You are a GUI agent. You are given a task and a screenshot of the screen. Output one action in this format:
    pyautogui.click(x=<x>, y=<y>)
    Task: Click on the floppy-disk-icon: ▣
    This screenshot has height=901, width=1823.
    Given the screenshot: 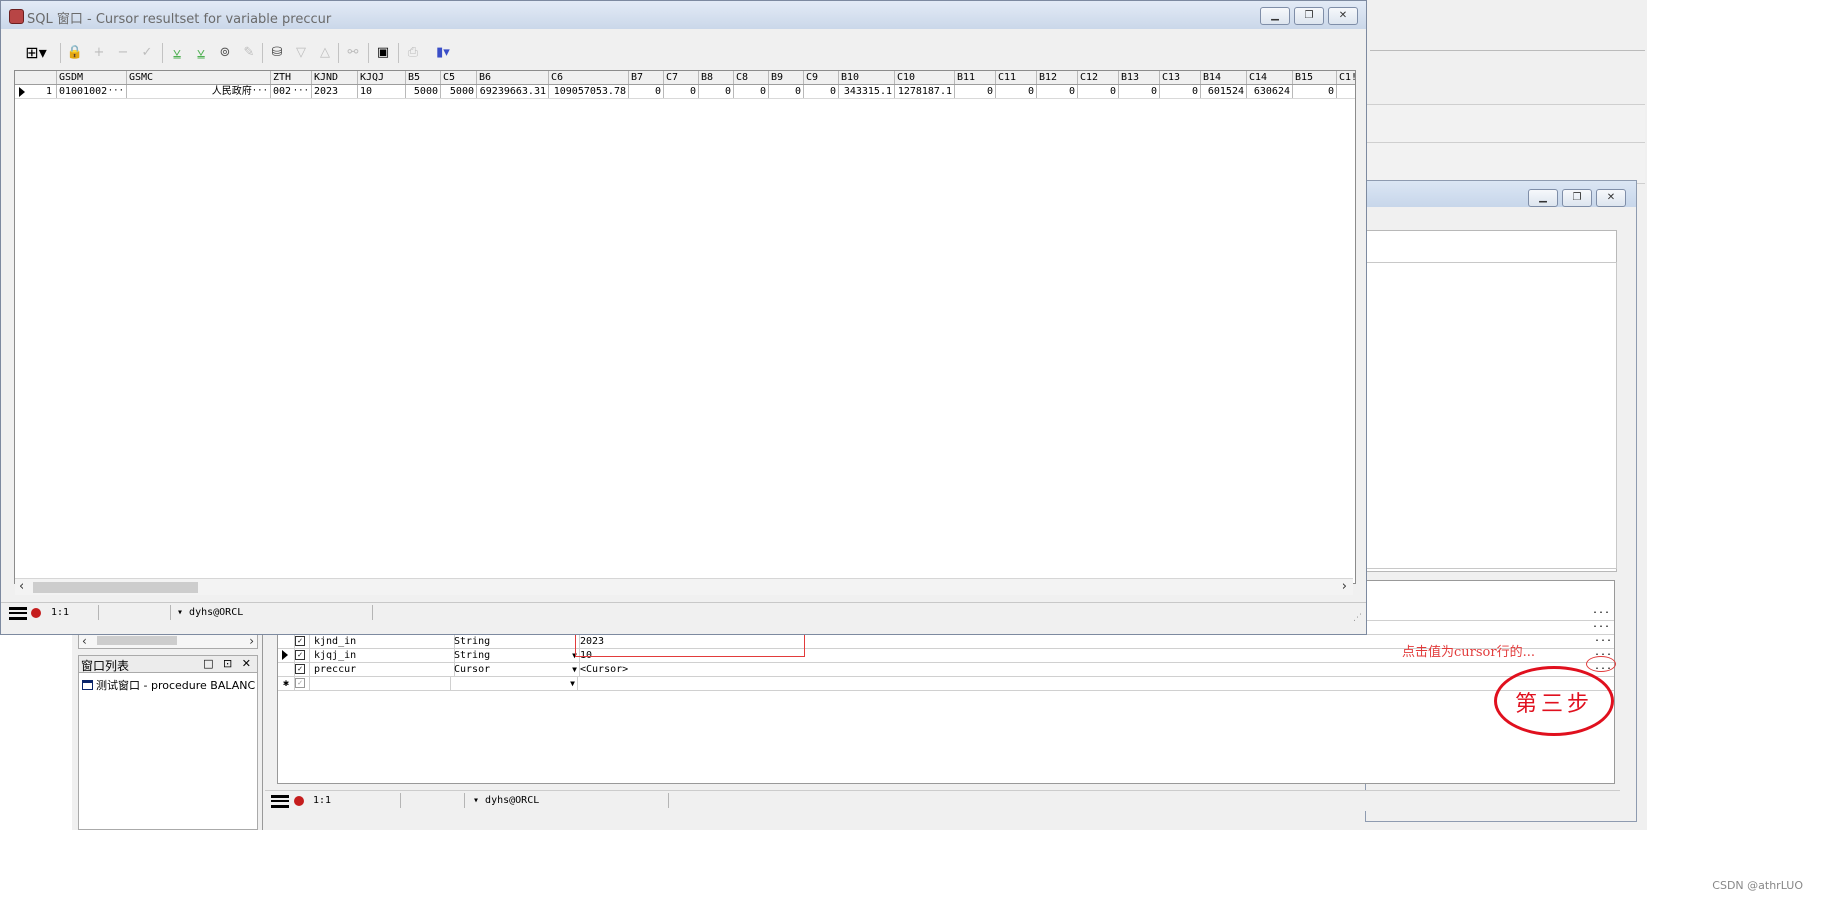 What is the action you would take?
    pyautogui.click(x=383, y=53)
    